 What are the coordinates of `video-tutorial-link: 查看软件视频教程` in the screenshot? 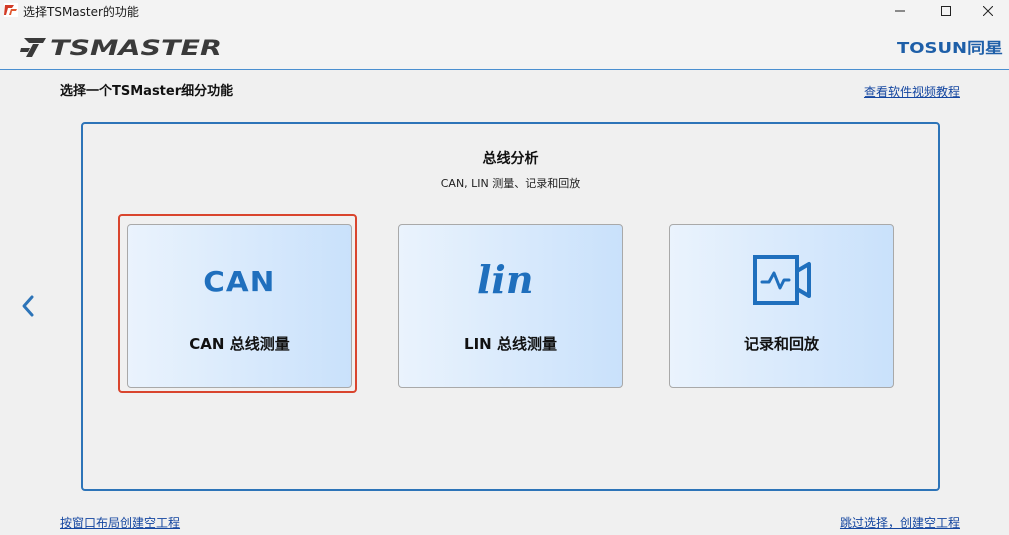 It's located at (912, 91).